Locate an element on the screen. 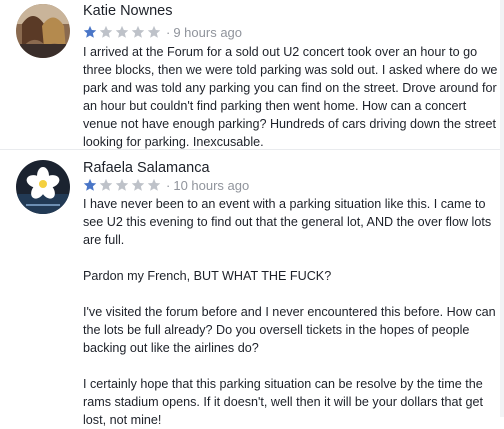 The height and width of the screenshot is (429, 504). reviewer-name: Rafaela Salamanca is located at coordinates (146, 168).